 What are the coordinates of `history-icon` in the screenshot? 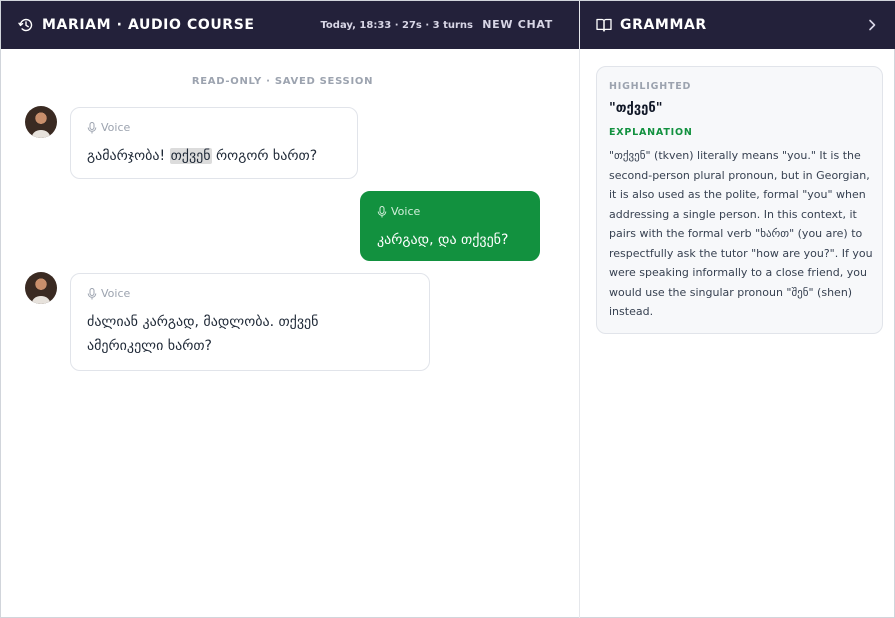 It's located at (26, 25).